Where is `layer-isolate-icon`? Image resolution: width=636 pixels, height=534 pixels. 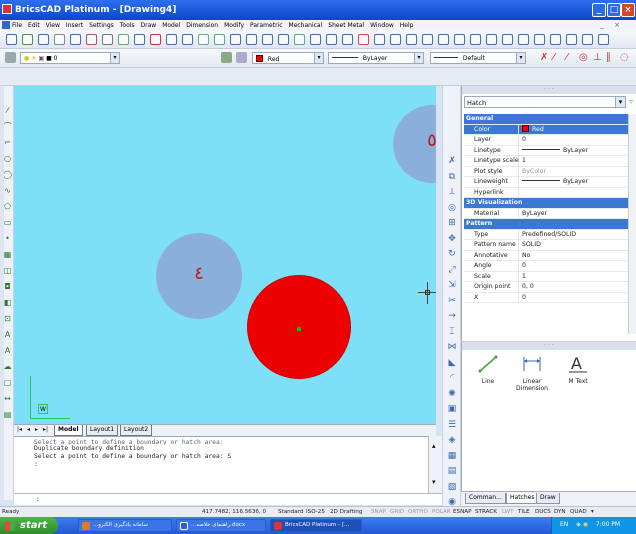 layer-isolate-icon is located at coordinates (241, 57).